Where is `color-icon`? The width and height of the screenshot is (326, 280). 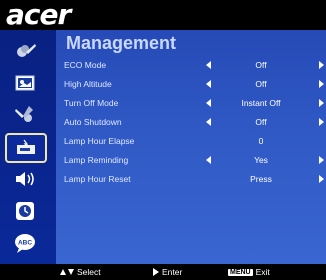 color-icon is located at coordinates (25, 51).